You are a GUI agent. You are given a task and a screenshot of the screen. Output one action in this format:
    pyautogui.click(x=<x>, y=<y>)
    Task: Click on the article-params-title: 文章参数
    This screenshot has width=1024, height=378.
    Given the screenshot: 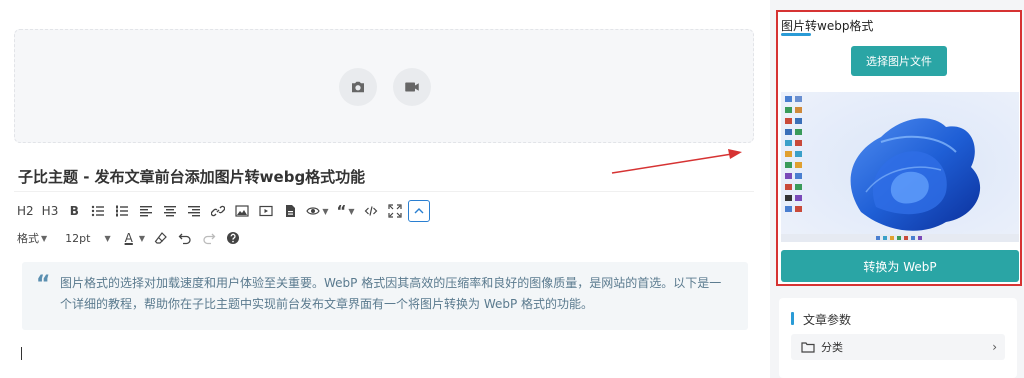 What is the action you would take?
    pyautogui.click(x=827, y=320)
    